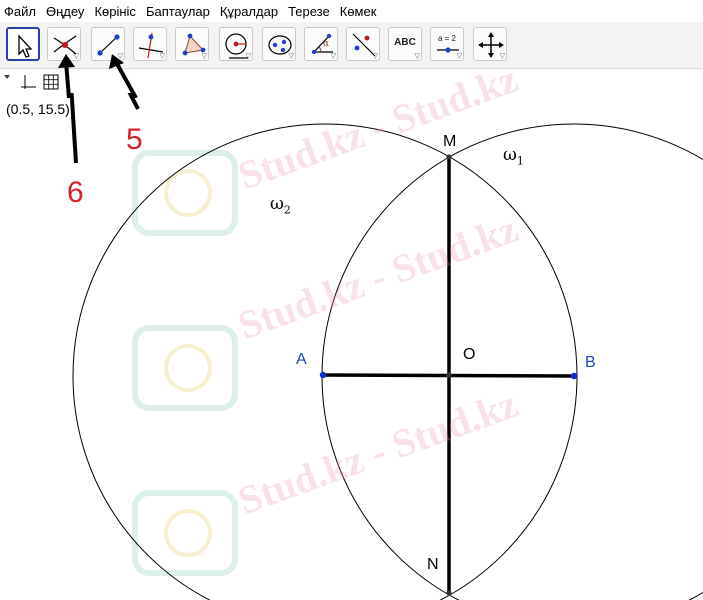 This screenshot has width=703, height=600. Describe the element at coordinates (98, 76) in the screenshot. I see `annotation-arrow-tips` at that location.